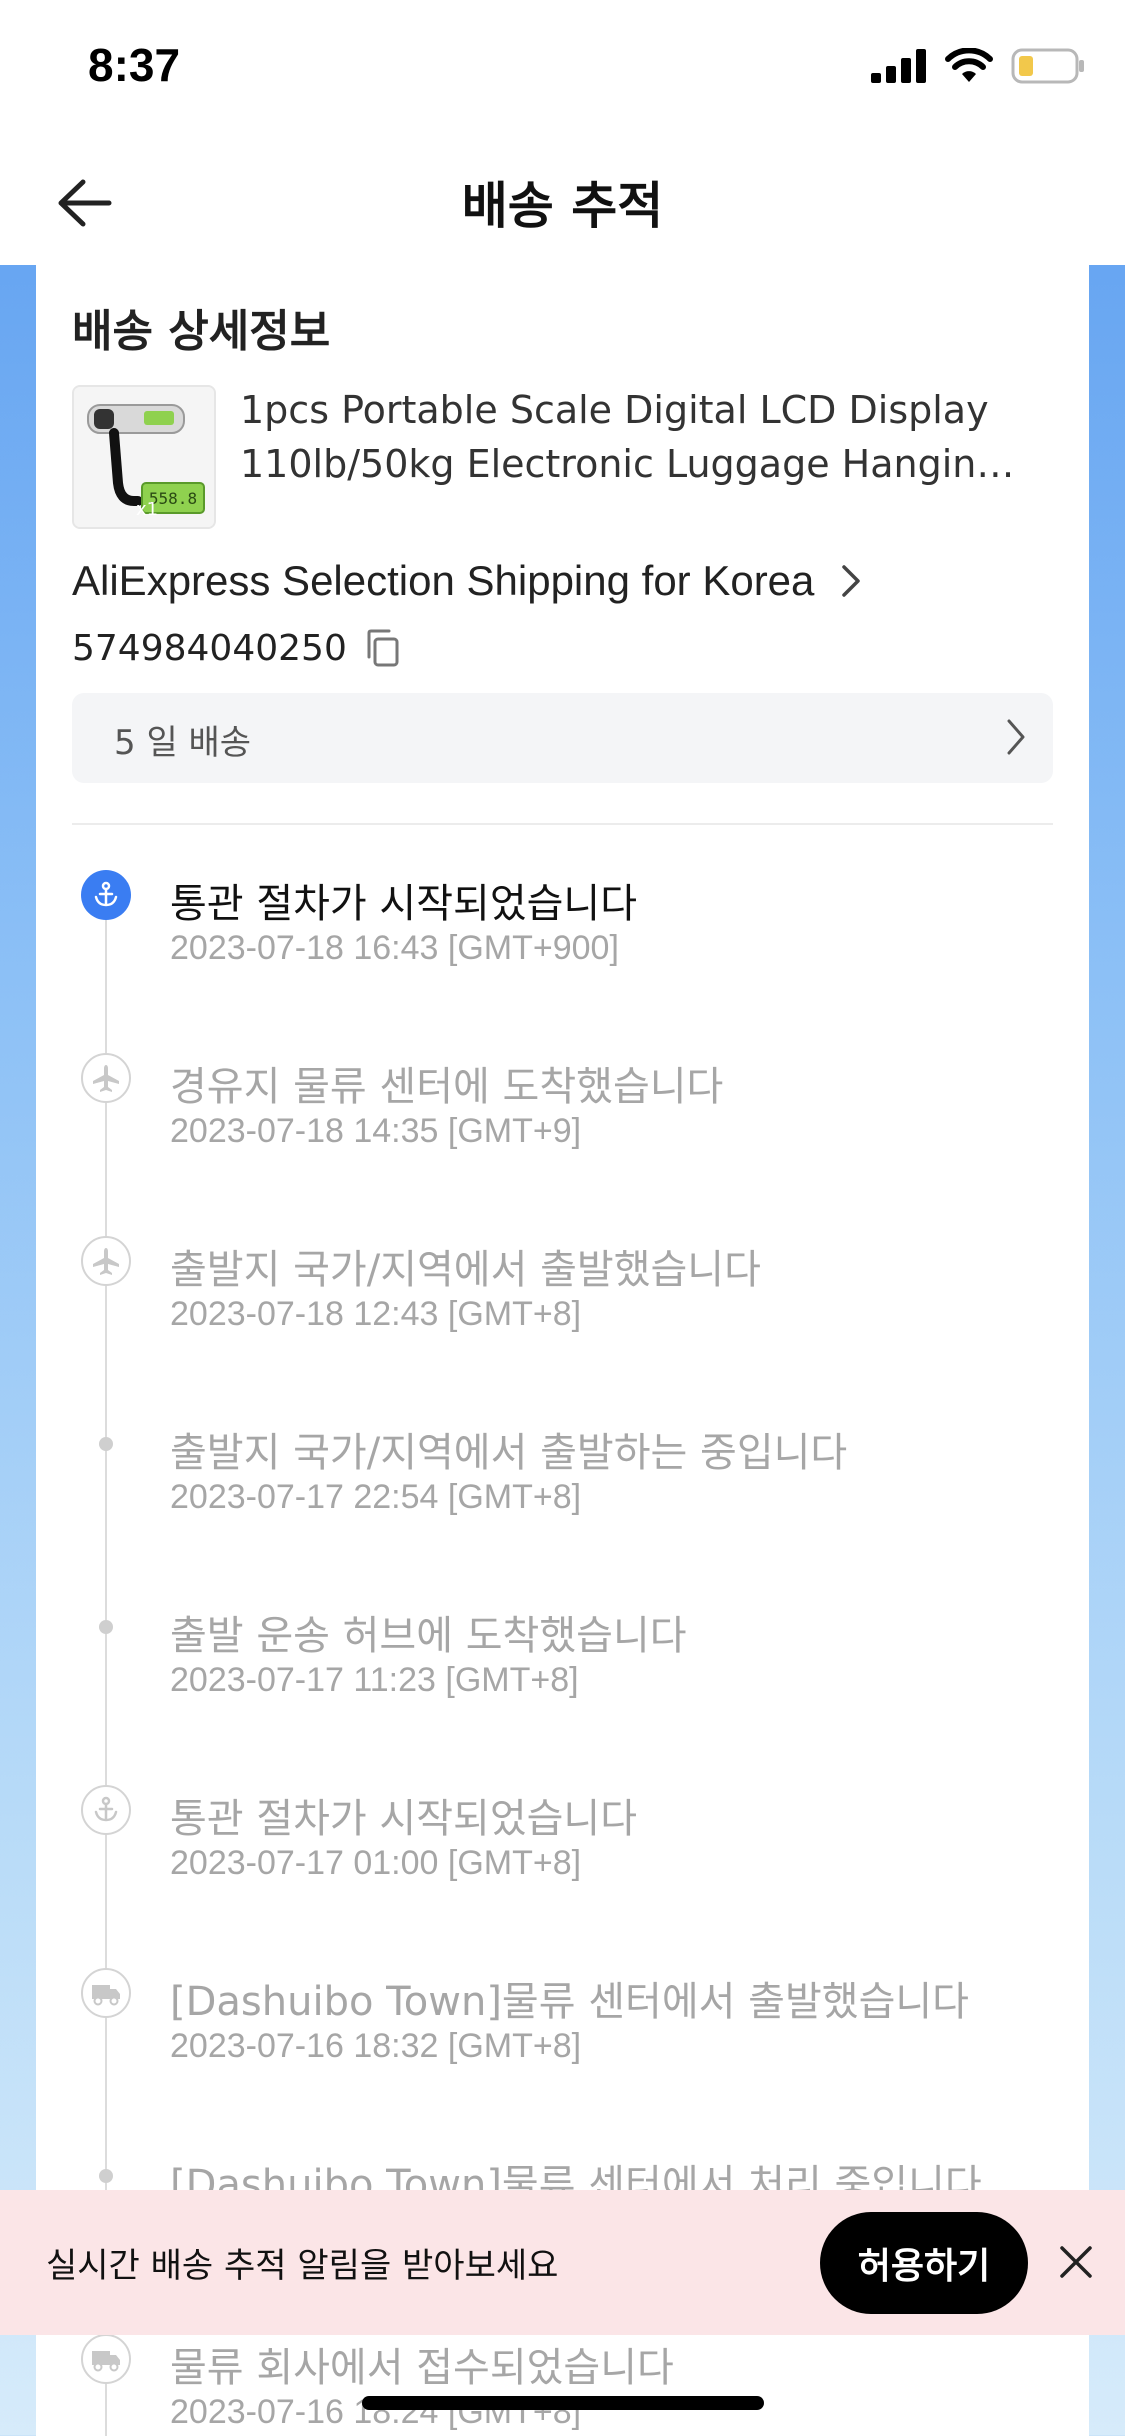 The width and height of the screenshot is (1125, 2436). What do you see at coordinates (209, 648) in the screenshot?
I see `tracking-number: 574984040250` at bounding box center [209, 648].